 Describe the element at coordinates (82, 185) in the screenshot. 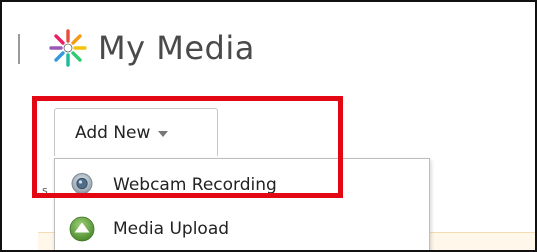

I see `webcam-icon` at that location.